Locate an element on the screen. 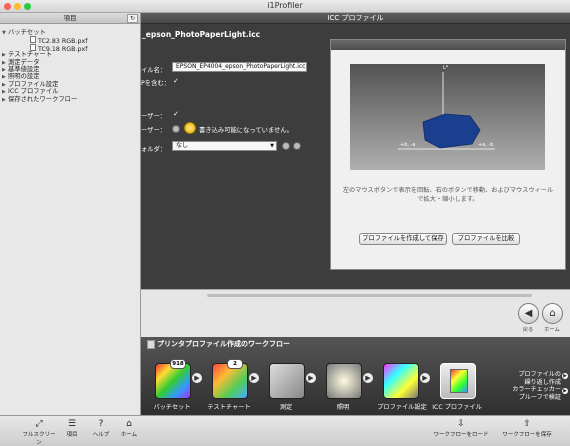  load-workflow-button: ⇩ ワークフローをロード is located at coordinates (461, 428).